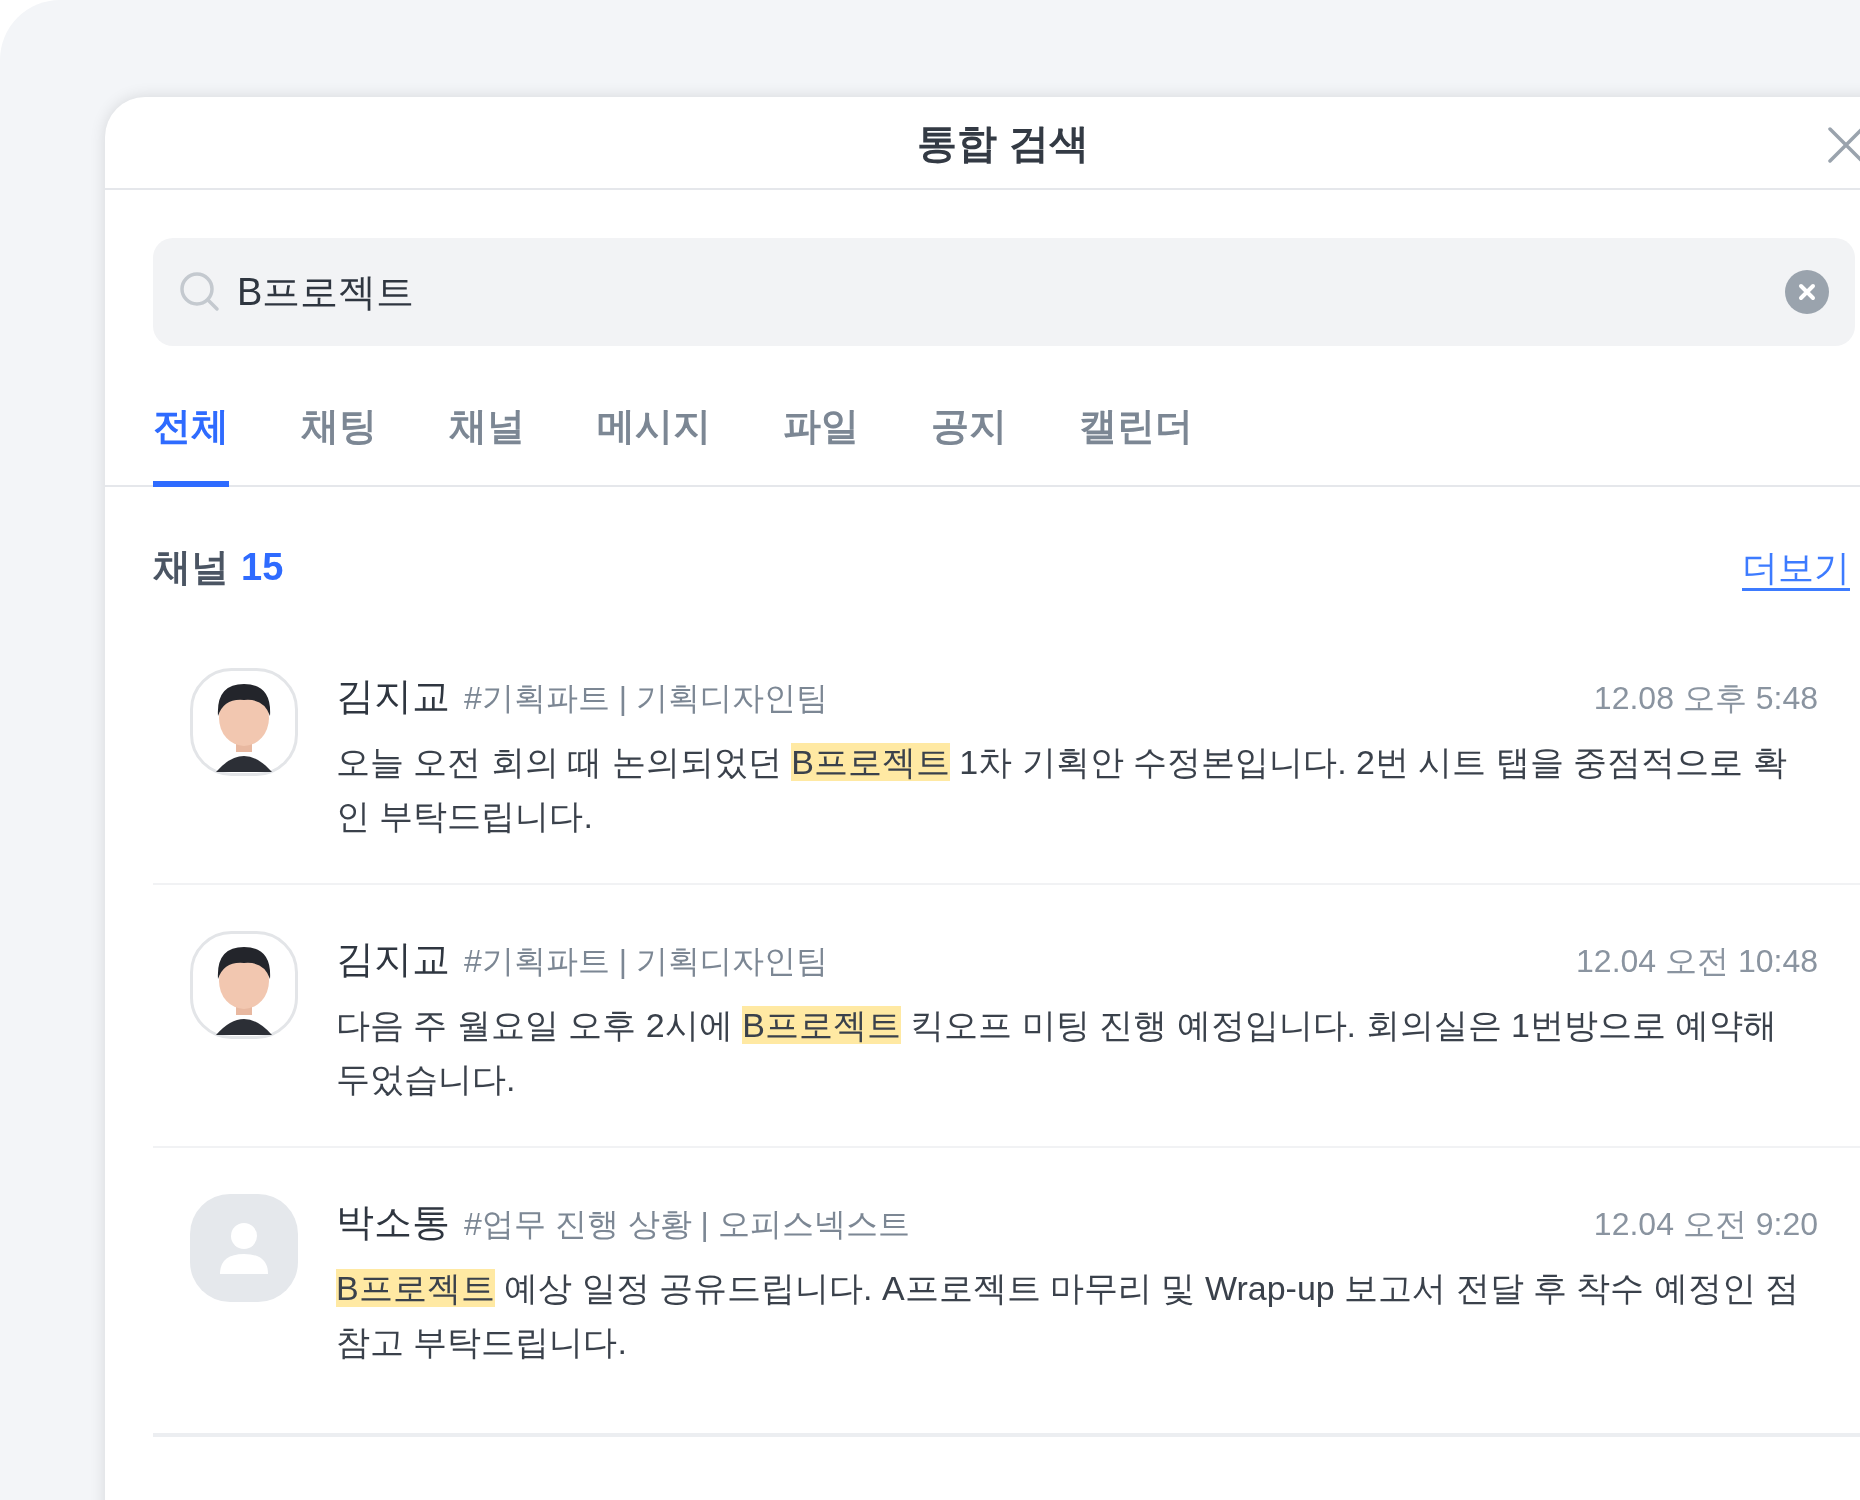 The image size is (1860, 1500). Describe the element at coordinates (191, 442) in the screenshot. I see `tab: 전체` at that location.